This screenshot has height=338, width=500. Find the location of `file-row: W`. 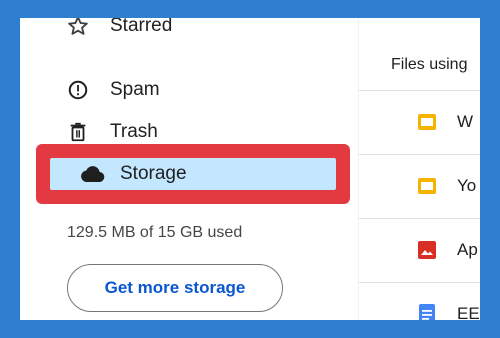

file-row: W is located at coordinates (419, 121).